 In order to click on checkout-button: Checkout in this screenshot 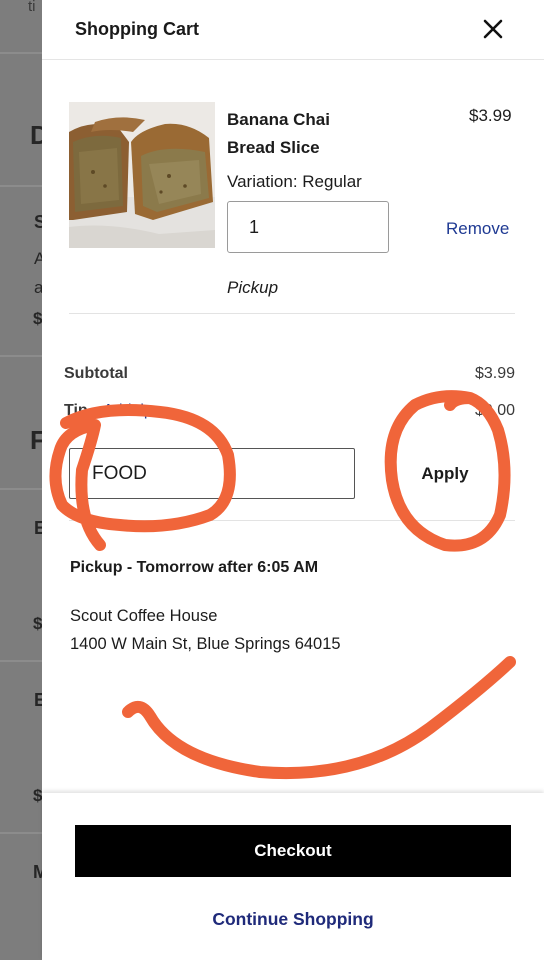, I will do `click(293, 851)`.